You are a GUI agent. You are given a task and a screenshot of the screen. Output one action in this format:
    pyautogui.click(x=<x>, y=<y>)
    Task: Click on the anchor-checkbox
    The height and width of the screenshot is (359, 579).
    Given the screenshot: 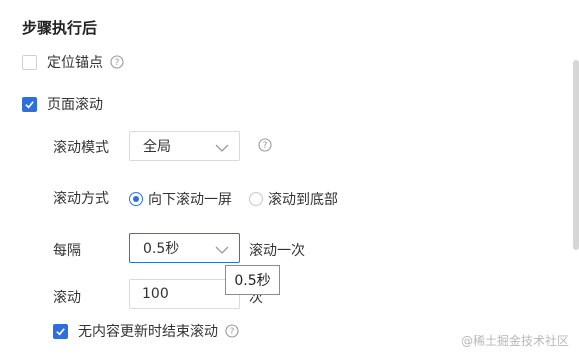 What is the action you would take?
    pyautogui.click(x=29, y=62)
    